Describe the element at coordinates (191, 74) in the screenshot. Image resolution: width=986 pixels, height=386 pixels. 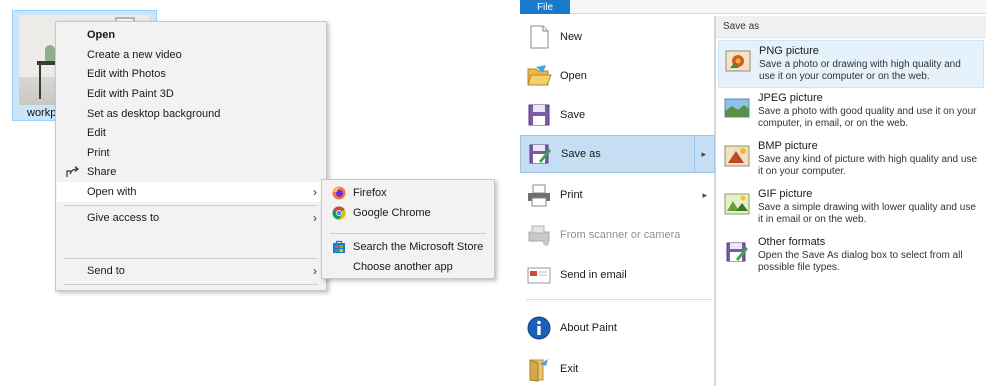
I see `menu-item-edit-photos: Edit with Photos` at that location.